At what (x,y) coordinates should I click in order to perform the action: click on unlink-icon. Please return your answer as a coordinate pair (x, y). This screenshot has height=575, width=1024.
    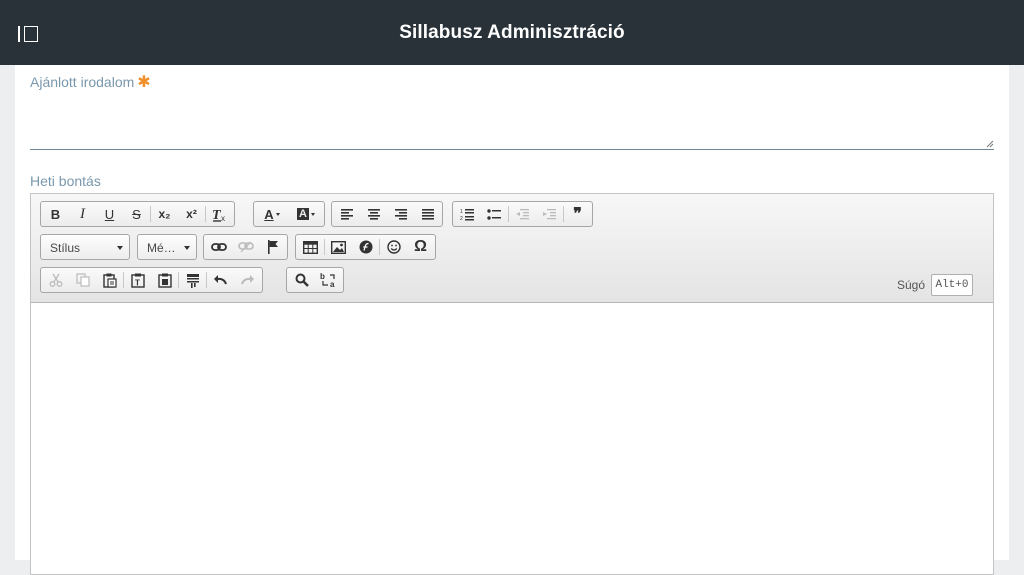
    Looking at the image, I should click on (245, 247).